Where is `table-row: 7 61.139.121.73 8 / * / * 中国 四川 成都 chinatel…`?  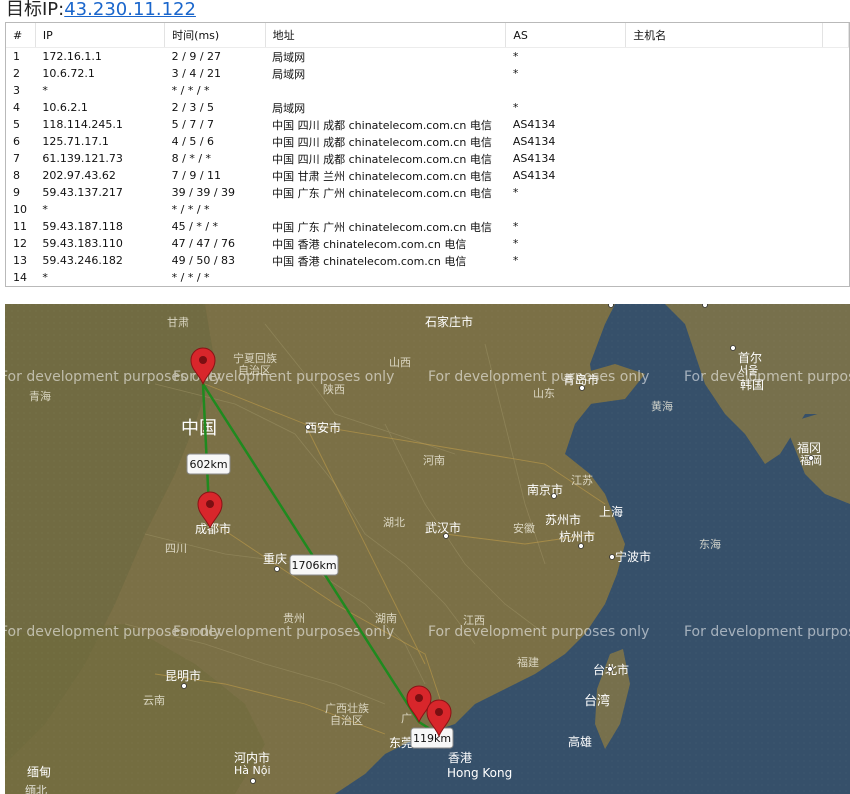
table-row: 7 61.139.121.73 8 / * / * 中国 四川 成都 chinatel… is located at coordinates (427, 158).